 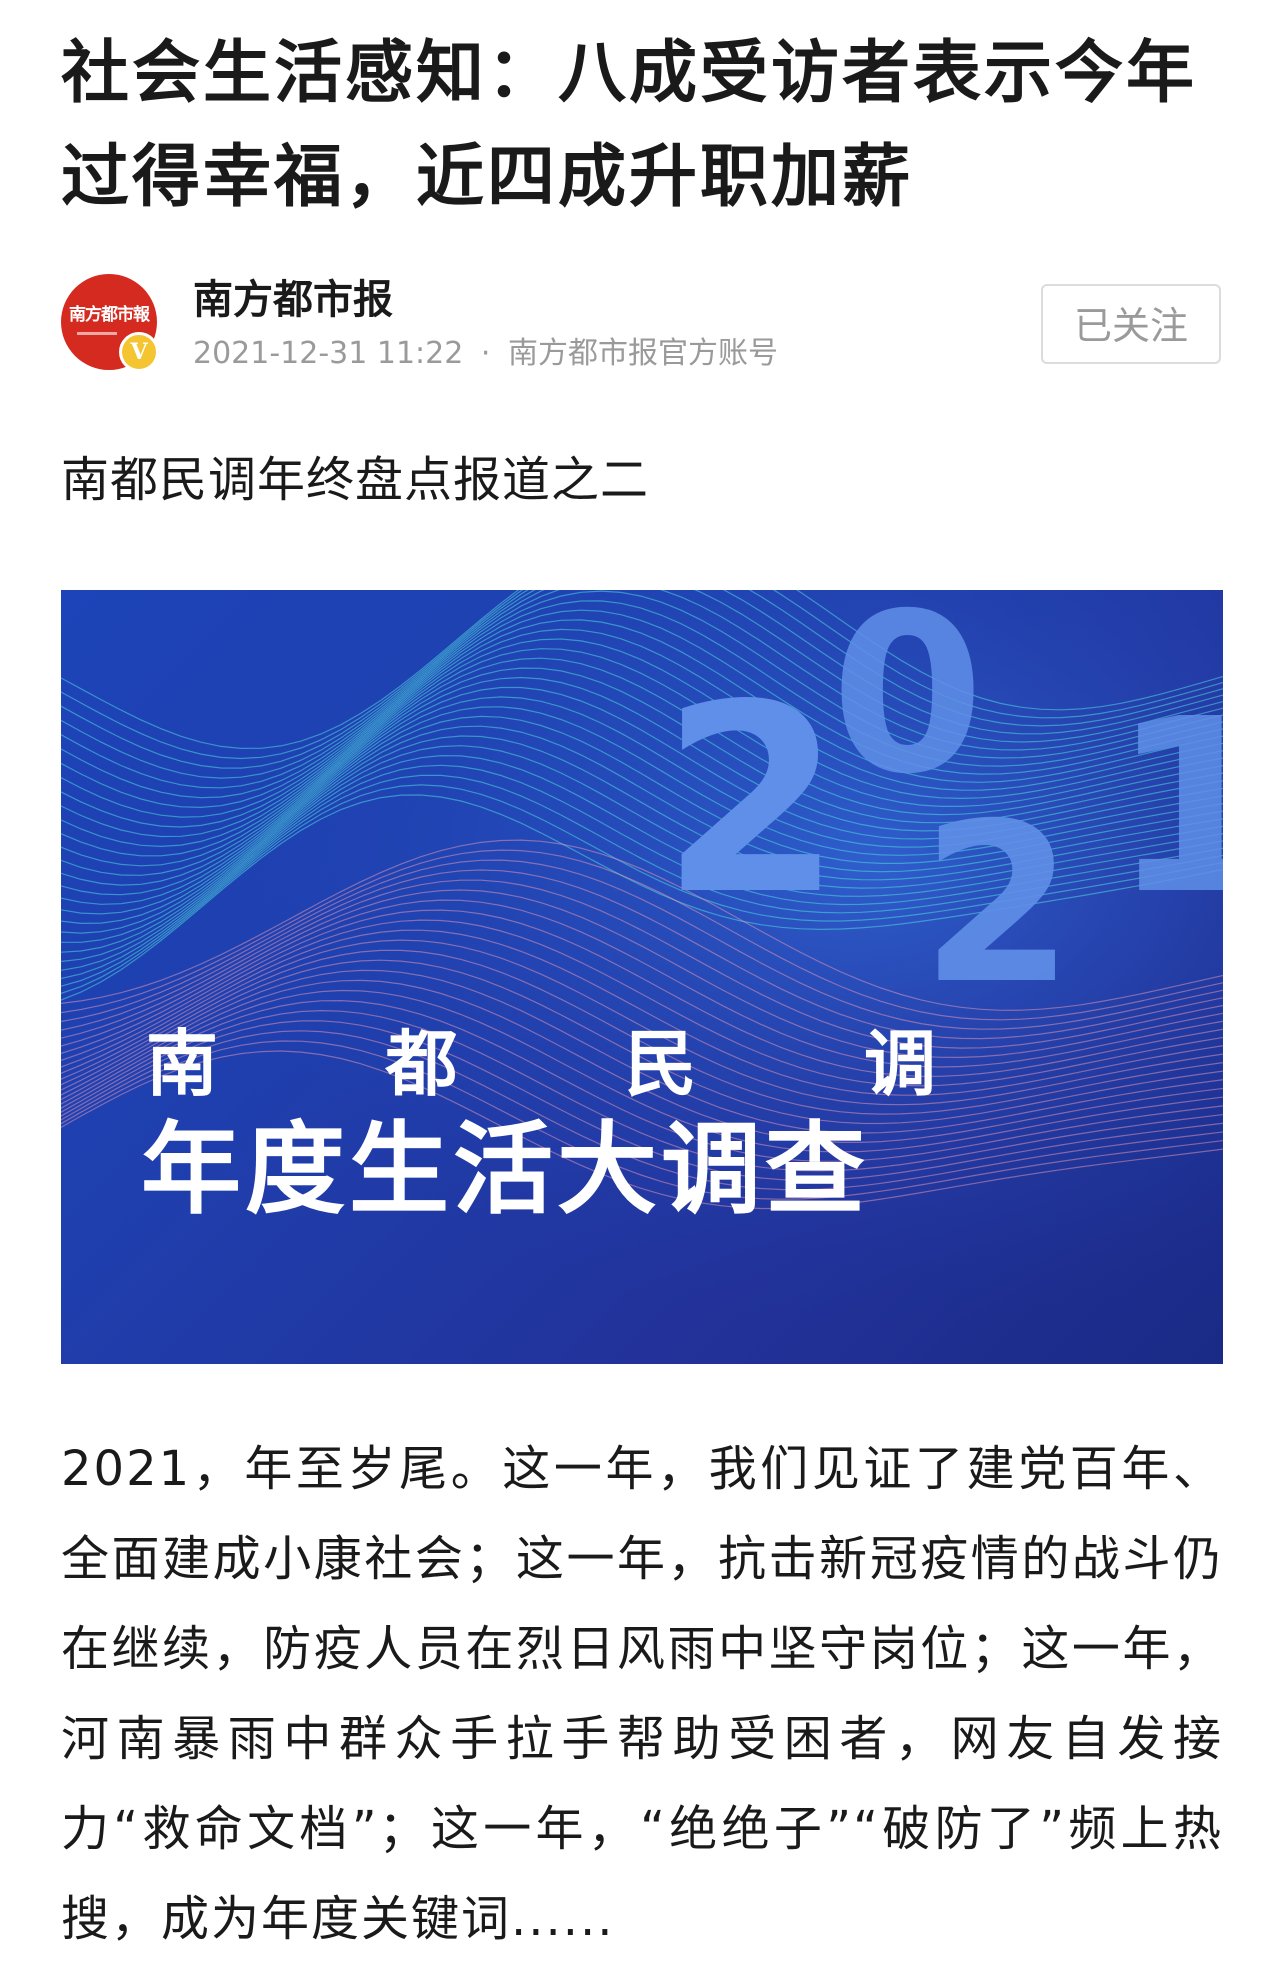 I want to click on avatar-logo-underline, so click(x=97, y=333).